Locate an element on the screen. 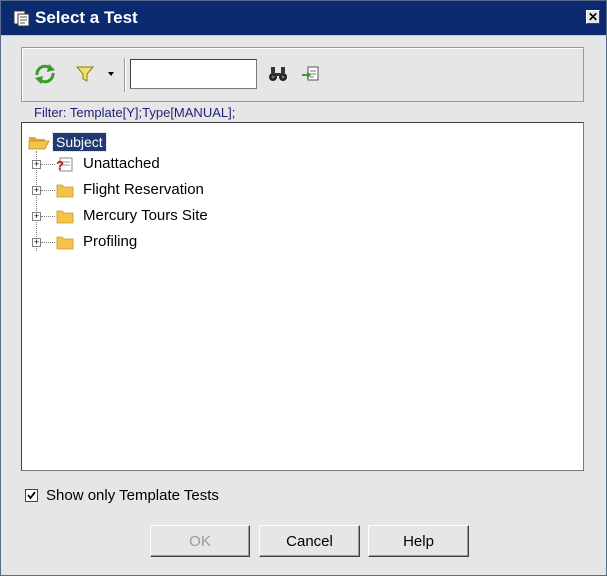  dialog-title: Select a Test is located at coordinates (86, 17).